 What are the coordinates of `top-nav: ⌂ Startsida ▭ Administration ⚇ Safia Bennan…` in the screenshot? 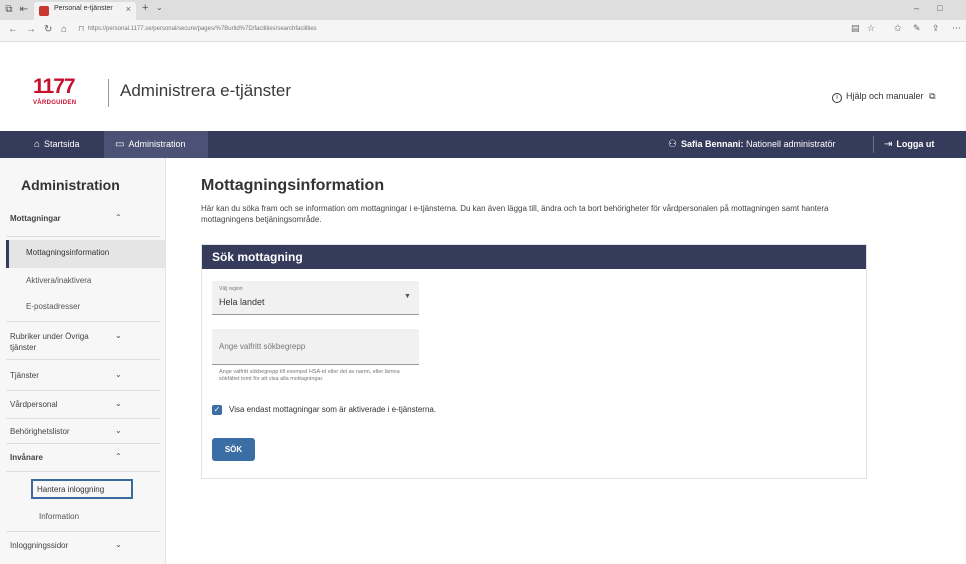 It's located at (483, 144).